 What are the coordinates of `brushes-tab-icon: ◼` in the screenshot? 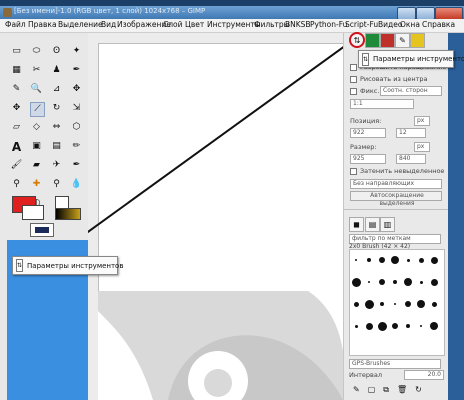 It's located at (356, 224).